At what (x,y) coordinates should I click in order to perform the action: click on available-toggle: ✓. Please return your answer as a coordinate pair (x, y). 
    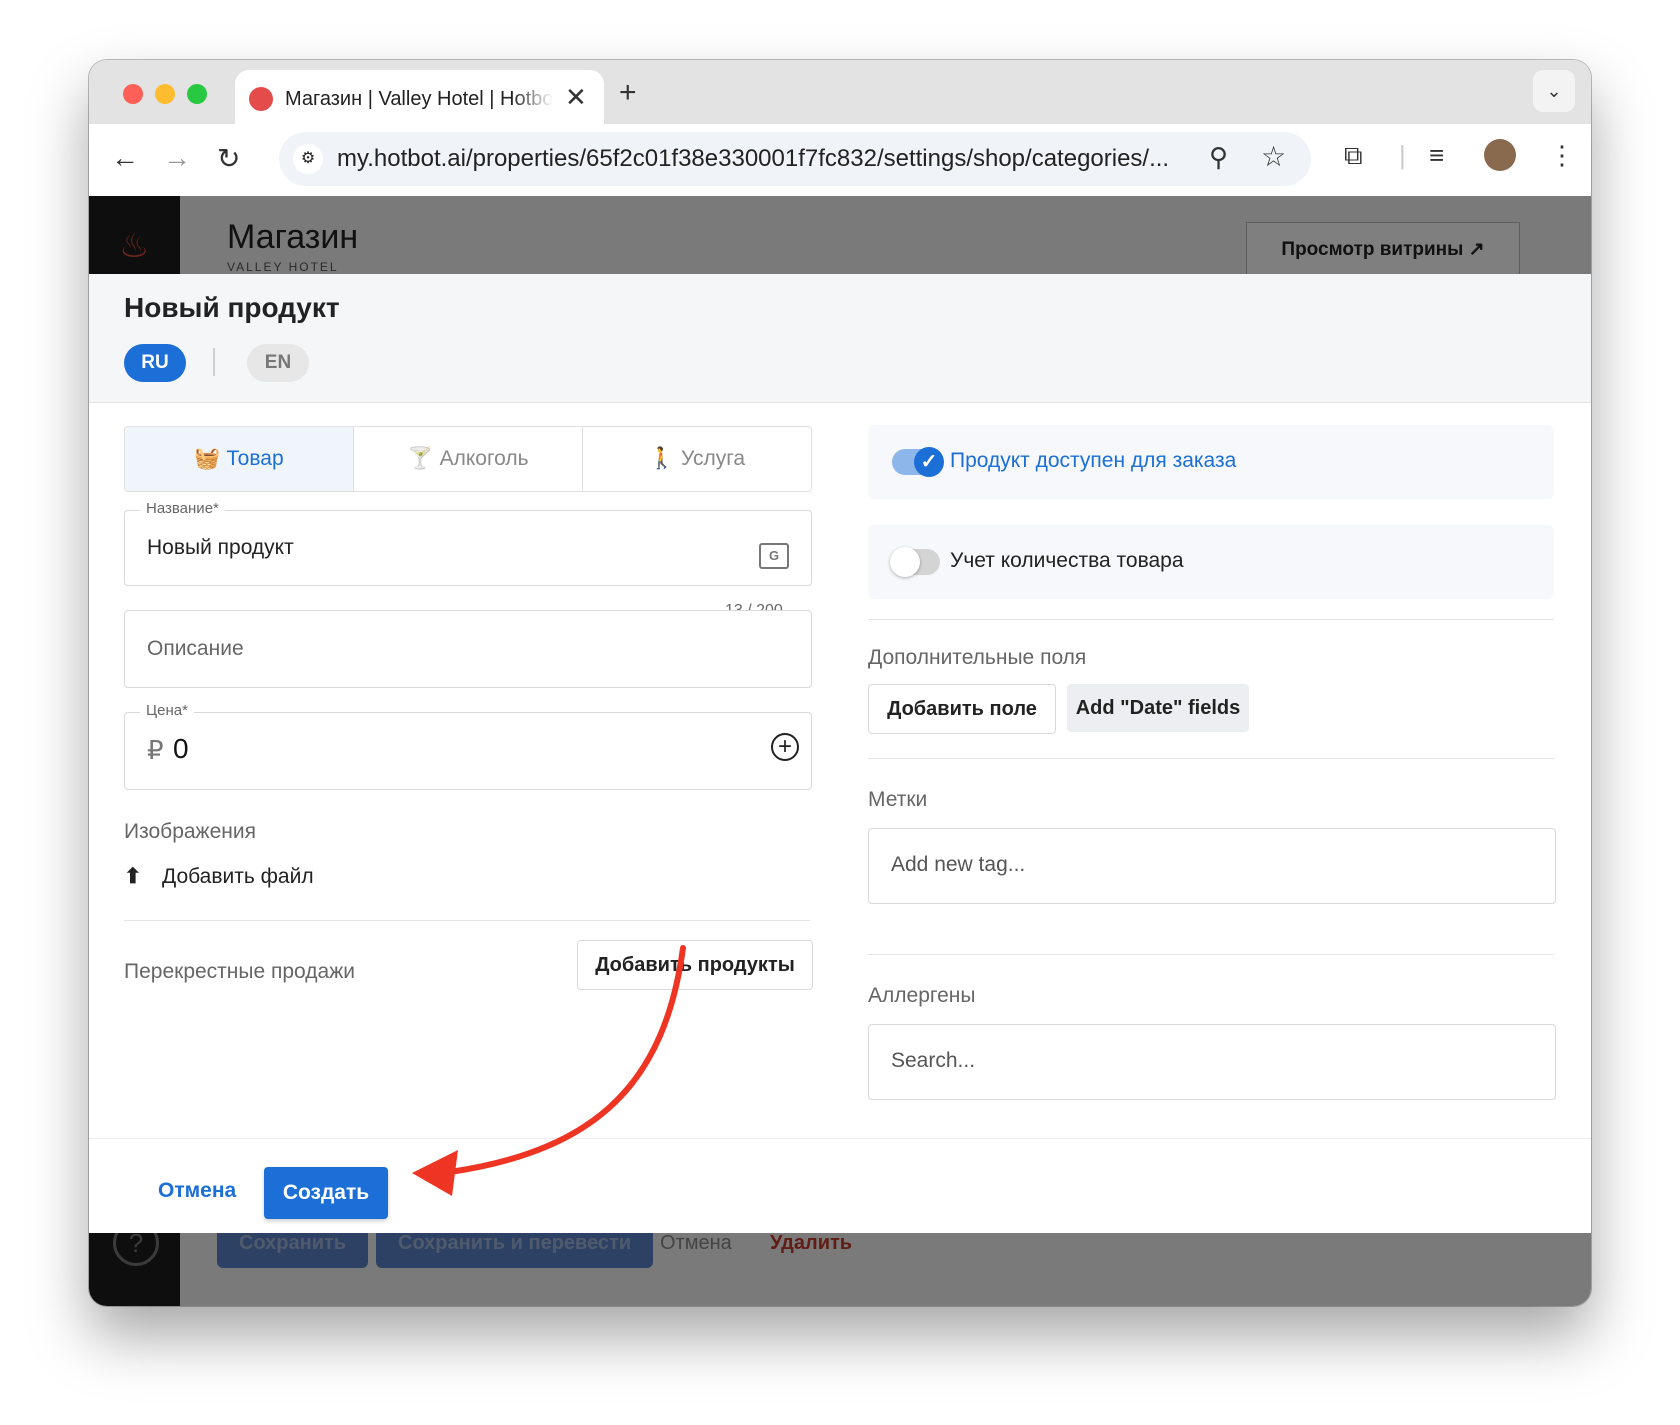
    Looking at the image, I should click on (918, 462).